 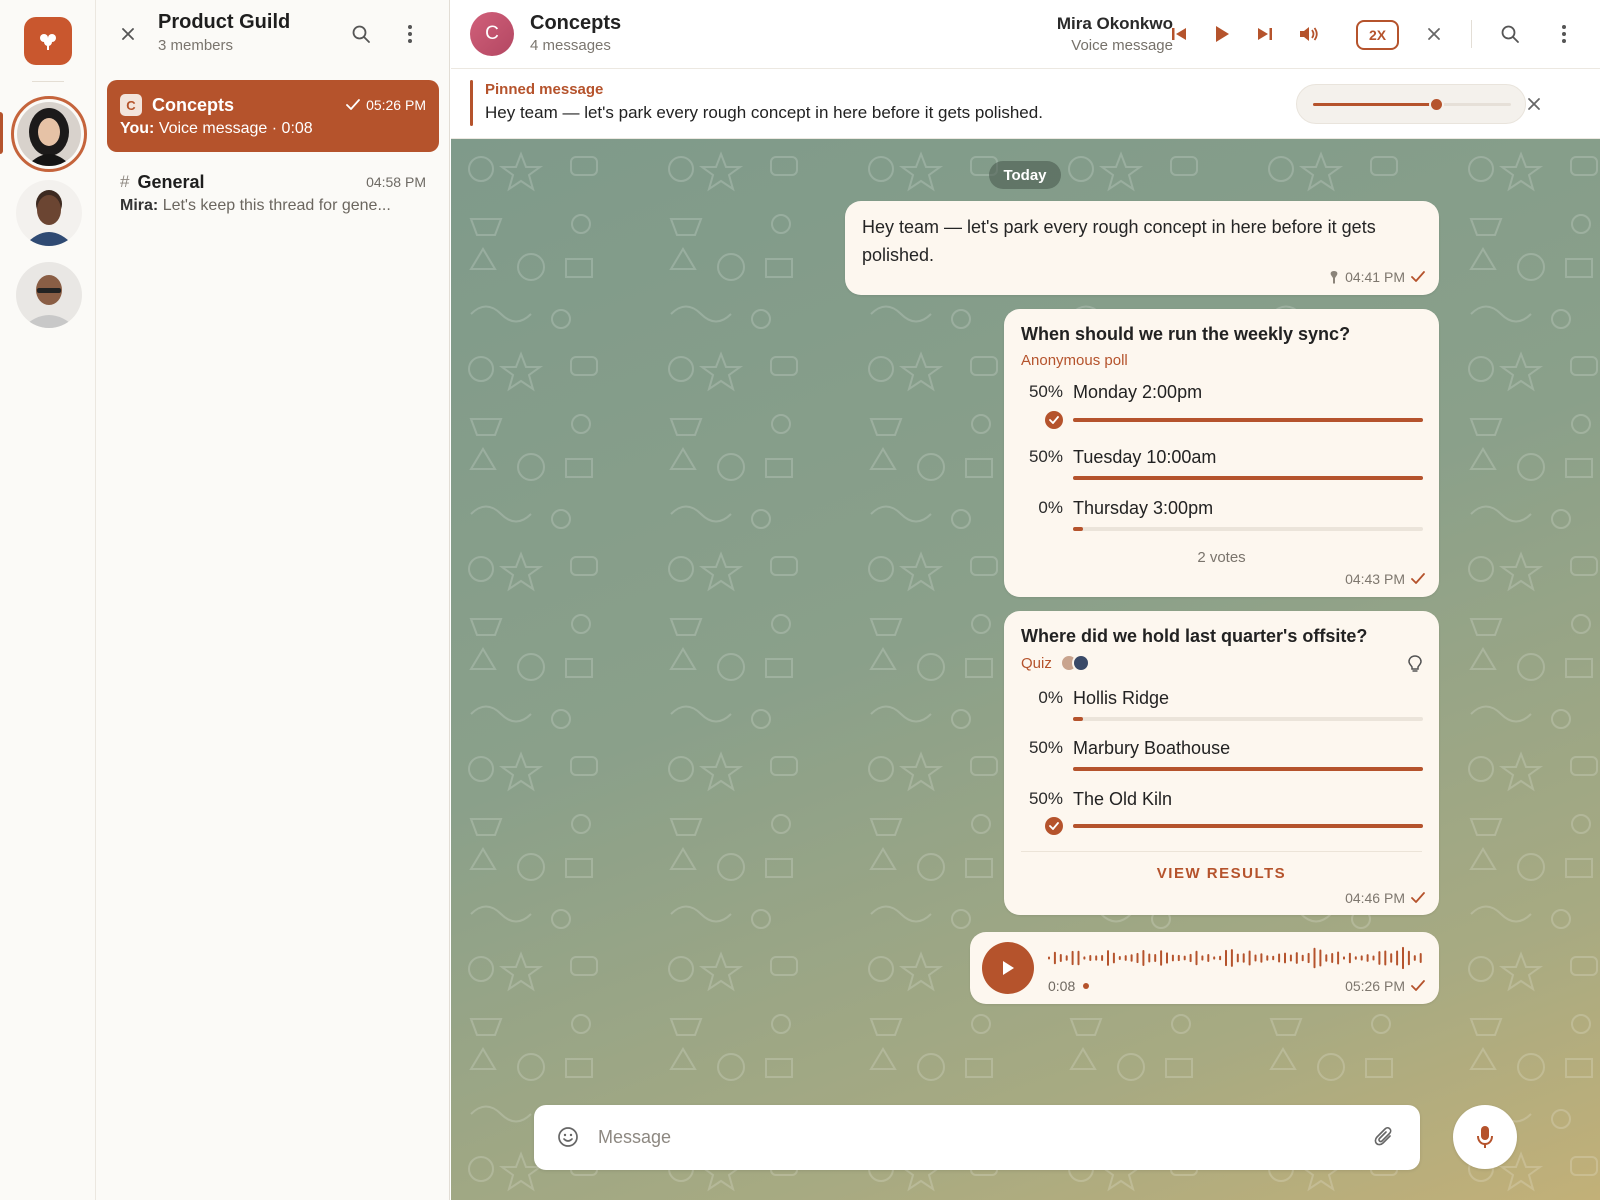 What do you see at coordinates (125, 181) in the screenshot?
I see `hash-icon: #` at bounding box center [125, 181].